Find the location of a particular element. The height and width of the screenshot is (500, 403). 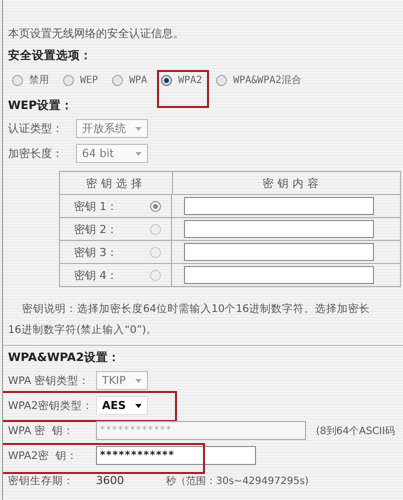

field-label: WPA 密 钥： is located at coordinates (42, 431).